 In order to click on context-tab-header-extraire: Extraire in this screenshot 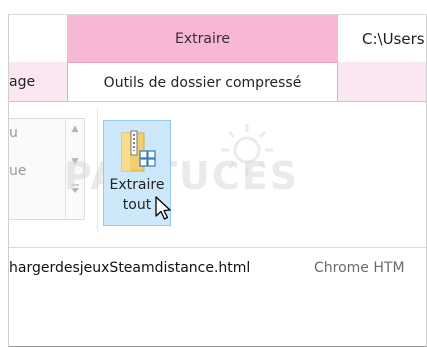, I will do `click(202, 38)`.